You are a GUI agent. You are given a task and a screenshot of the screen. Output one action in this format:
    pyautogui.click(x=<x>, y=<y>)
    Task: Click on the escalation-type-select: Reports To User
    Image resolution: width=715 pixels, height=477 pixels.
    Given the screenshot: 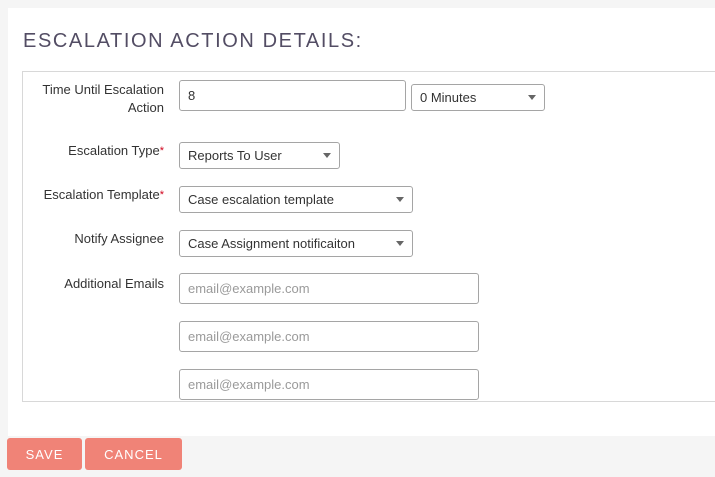 What is the action you would take?
    pyautogui.click(x=259, y=155)
    